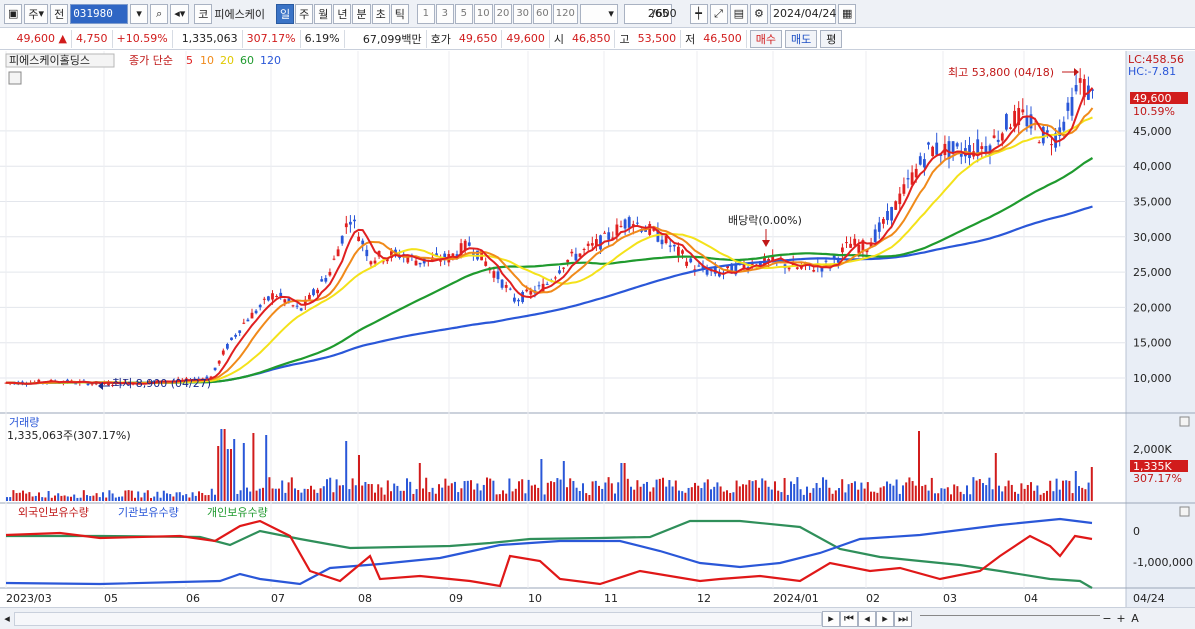 The width and height of the screenshot is (1195, 629). I want to click on zoom-in-icon: +, so click(1121, 618).